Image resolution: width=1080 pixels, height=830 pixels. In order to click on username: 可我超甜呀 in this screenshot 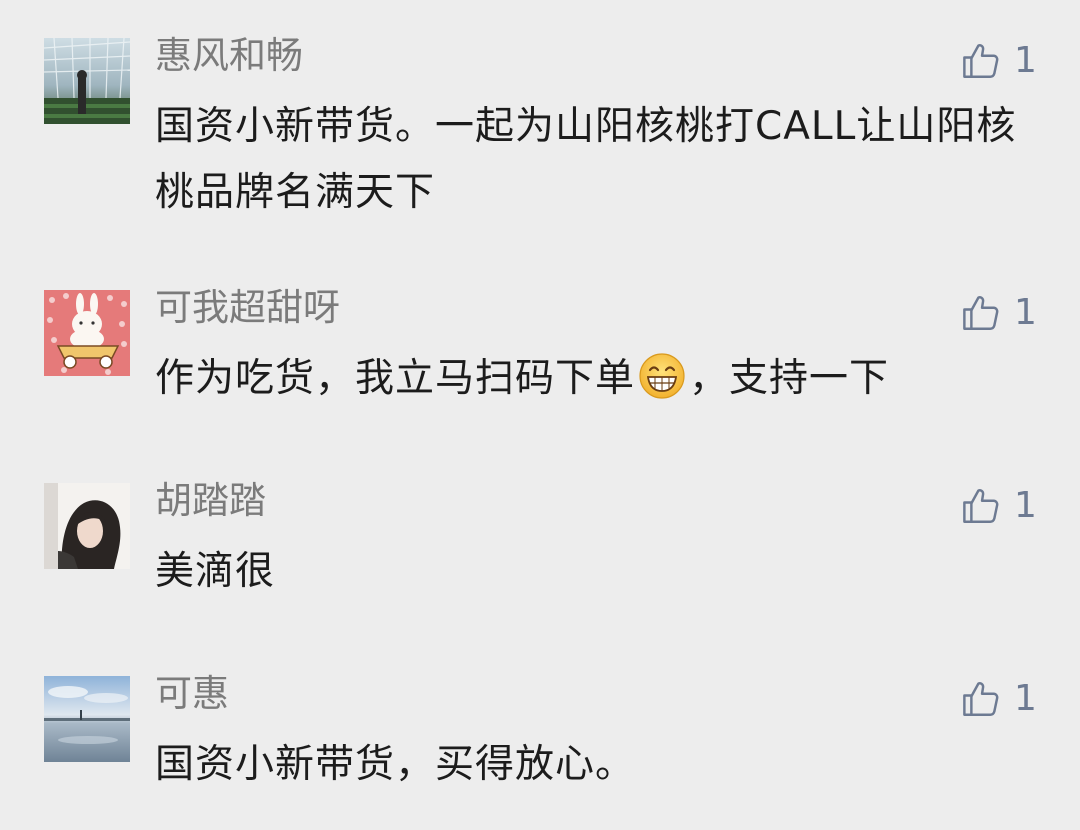, I will do `click(247, 308)`.